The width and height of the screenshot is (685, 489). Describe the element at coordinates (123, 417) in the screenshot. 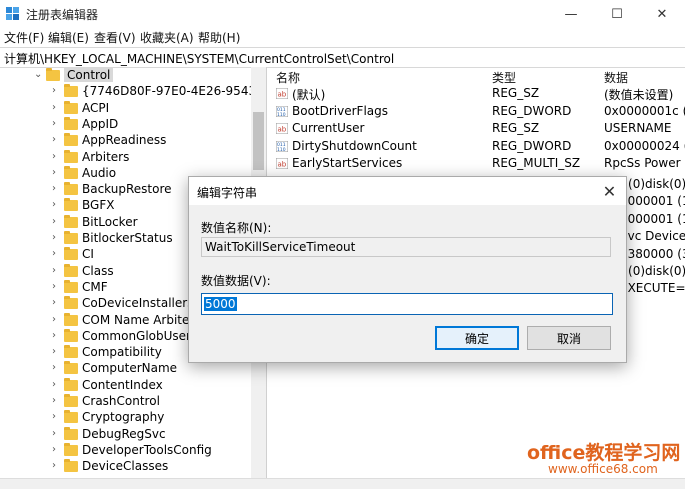

I see `tree-item-label: Cryptography` at that location.